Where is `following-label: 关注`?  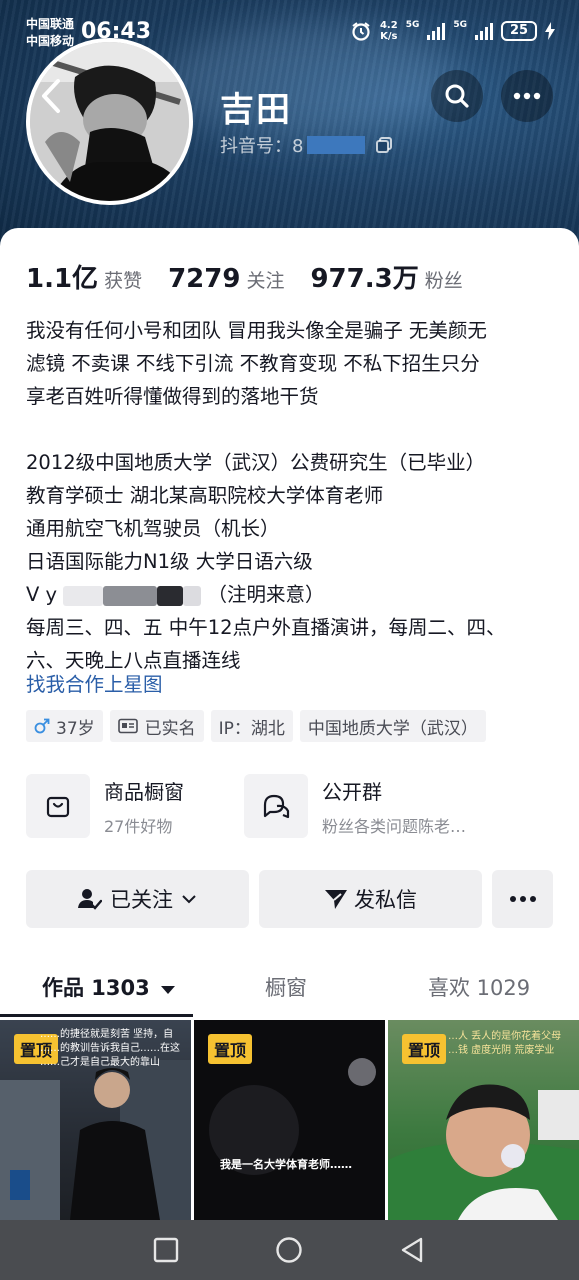 following-label: 关注 is located at coordinates (265, 281).